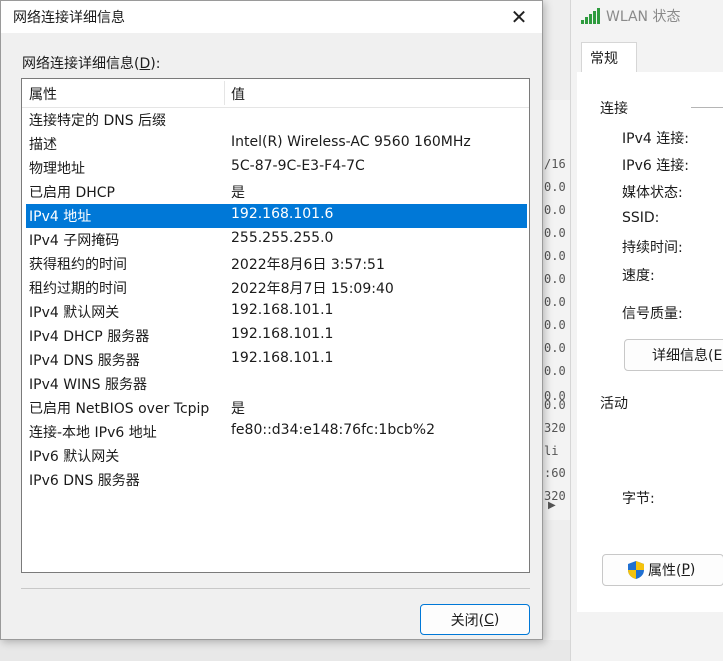 The image size is (723, 661). Describe the element at coordinates (69, 18) in the screenshot. I see `dialog-title: 网络连接详细信息` at that location.